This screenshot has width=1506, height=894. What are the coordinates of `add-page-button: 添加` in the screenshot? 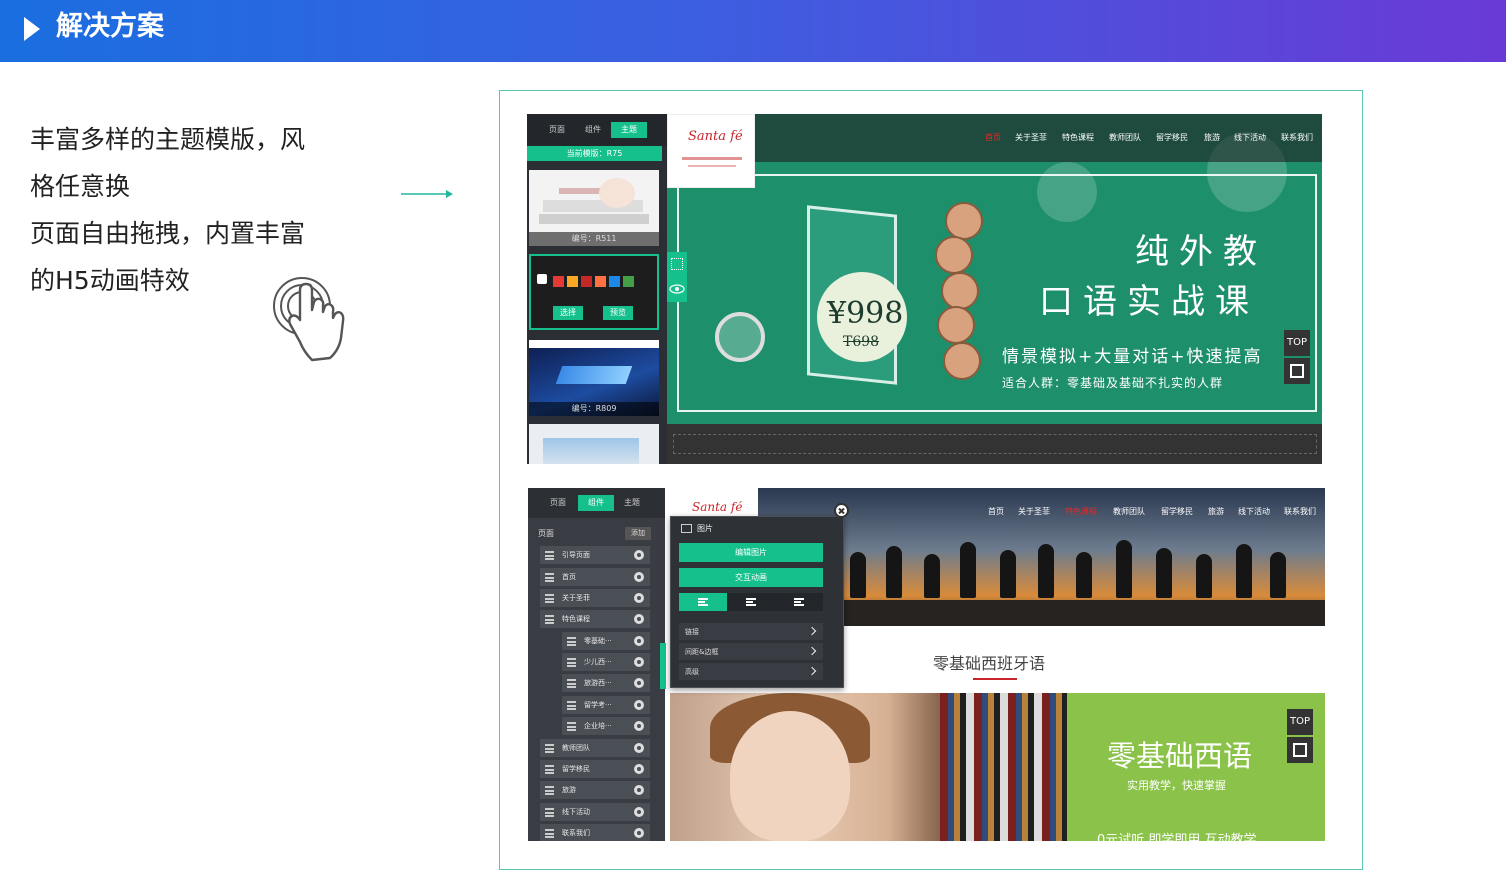 It's located at (638, 533).